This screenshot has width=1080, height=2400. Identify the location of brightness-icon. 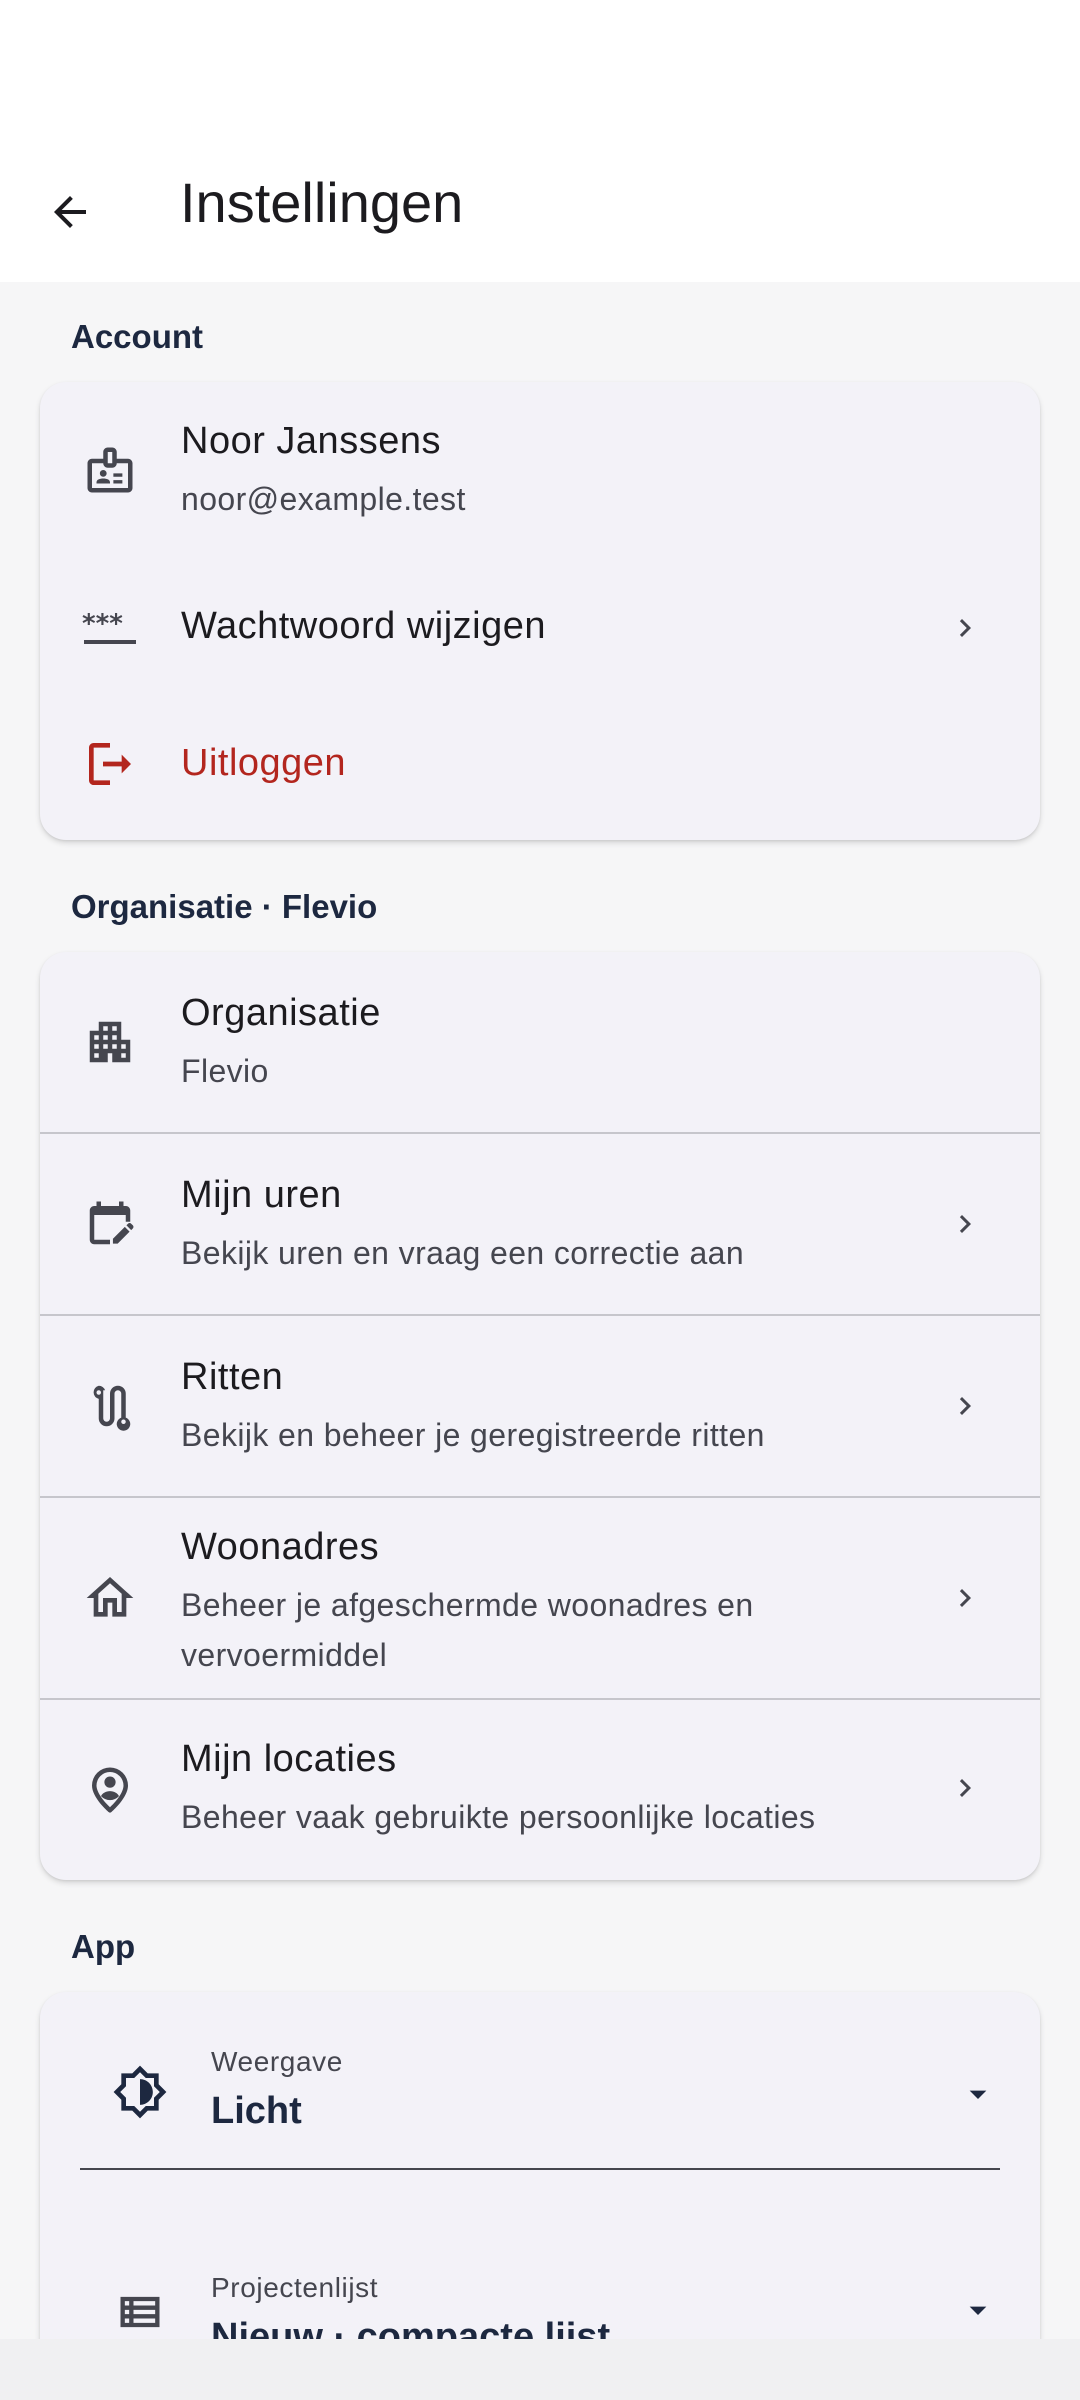
(140, 2092).